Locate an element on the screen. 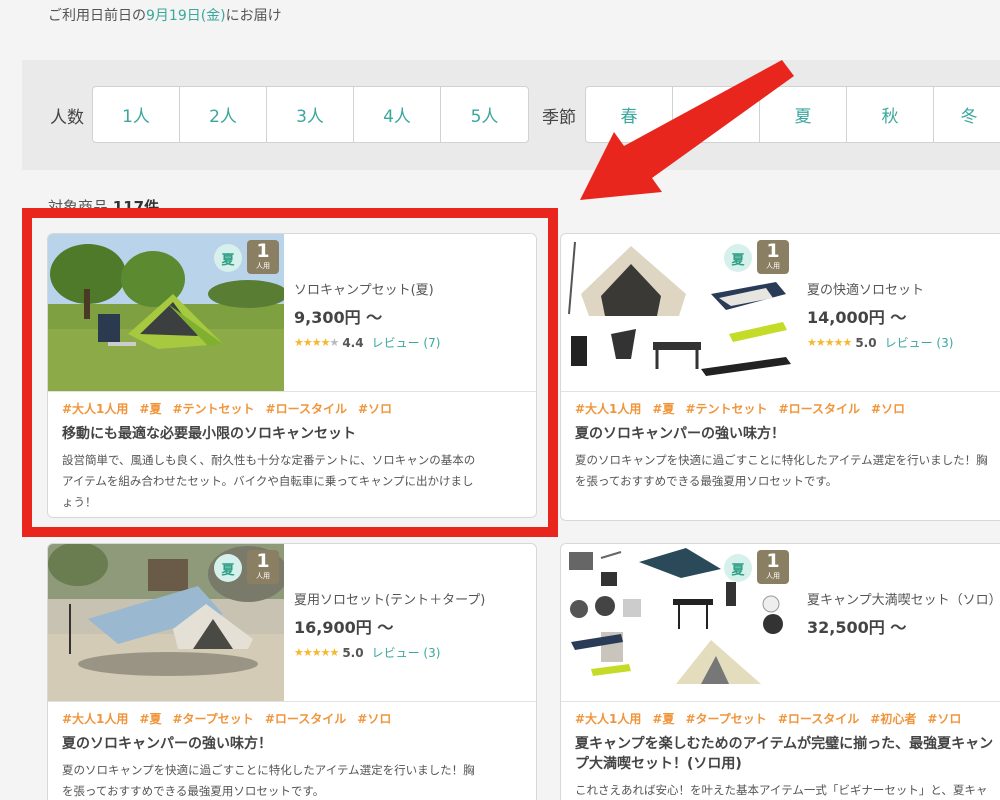  product-description-4: これさえあれば安心！を叶えた基本アイテム一式「ビギナーセット」と、夏キャ is located at coordinates (781, 790).